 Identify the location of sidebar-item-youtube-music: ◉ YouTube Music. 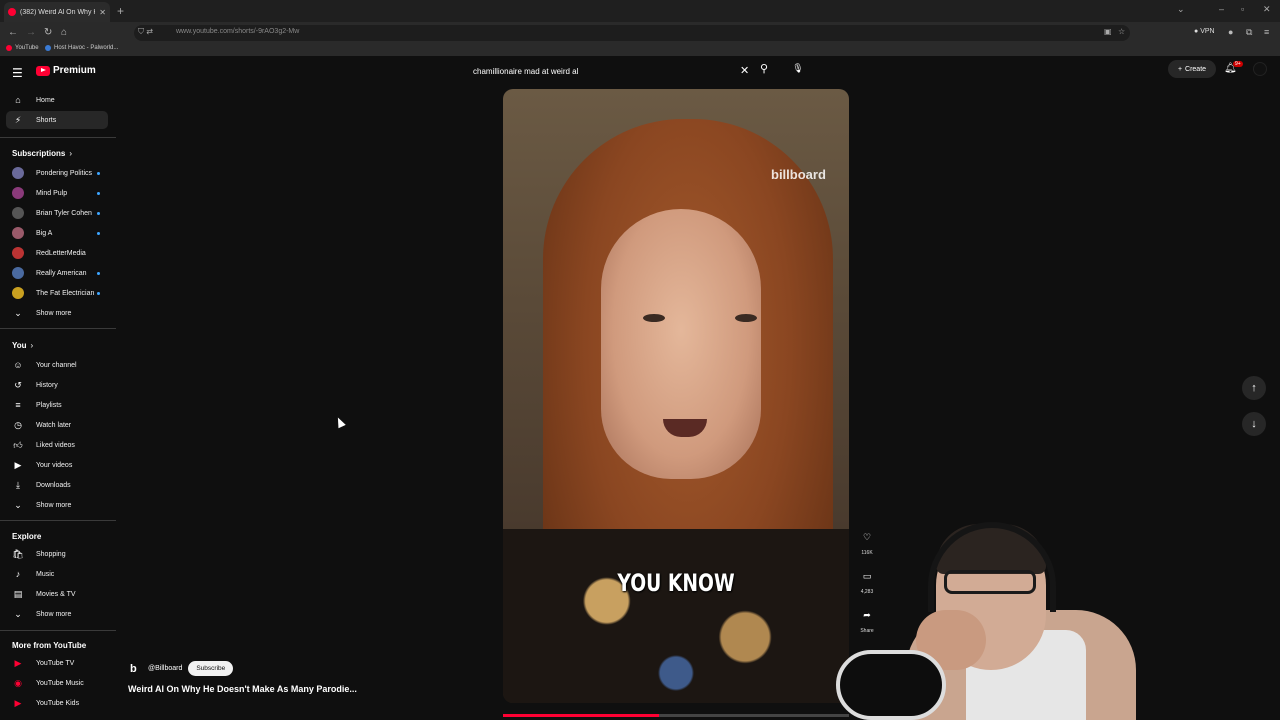
(57, 683).